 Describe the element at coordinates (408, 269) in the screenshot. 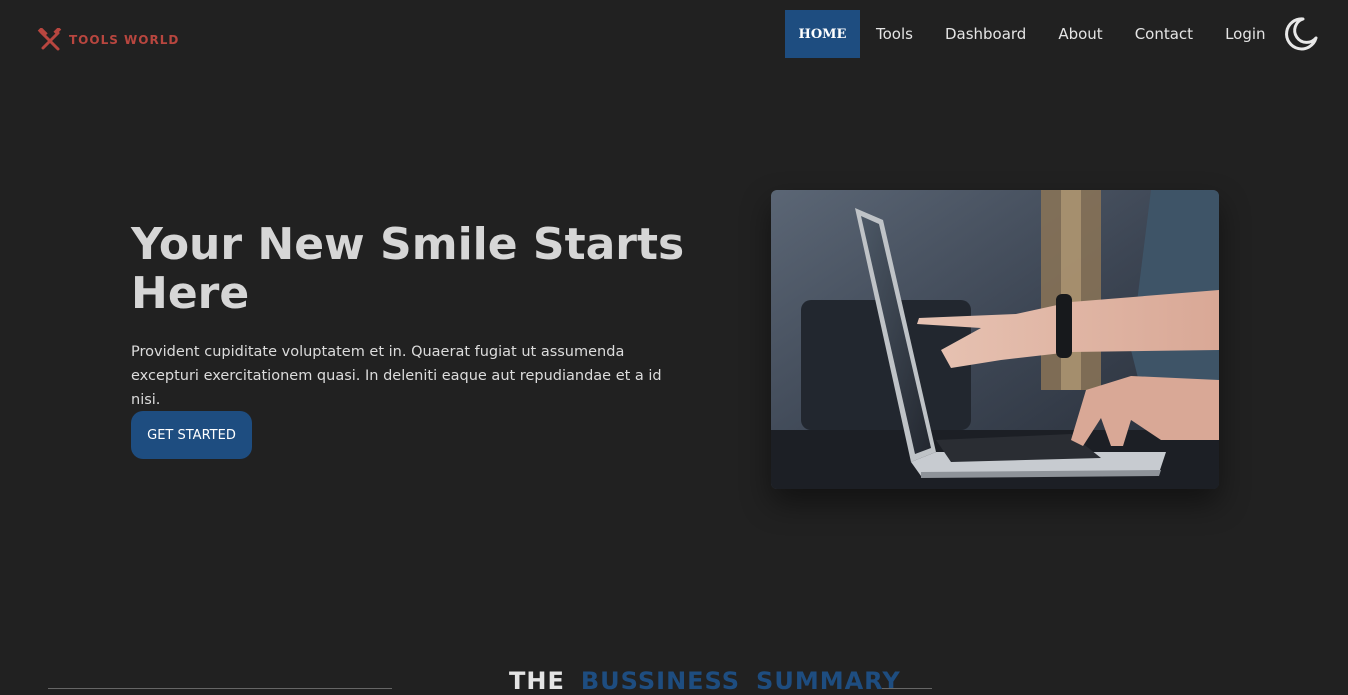

I see `hero-title: Your New Smile Starts Here` at that location.